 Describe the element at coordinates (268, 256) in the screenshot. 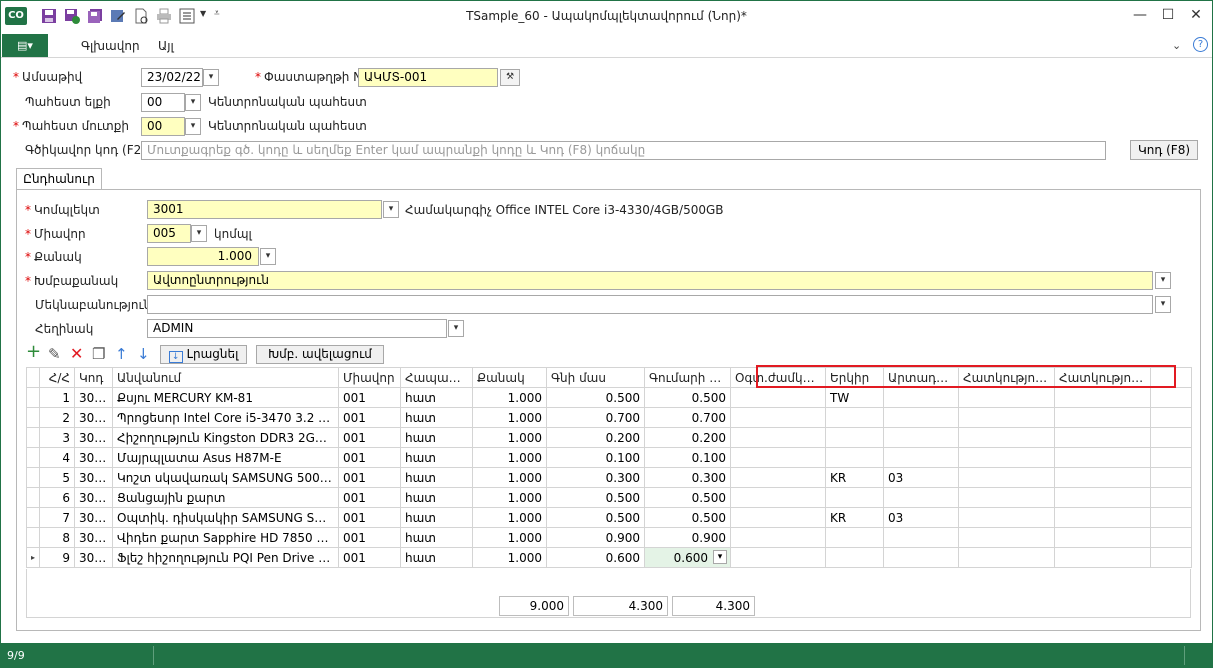

I see `quantity-dropdown-icon: ▾` at that location.